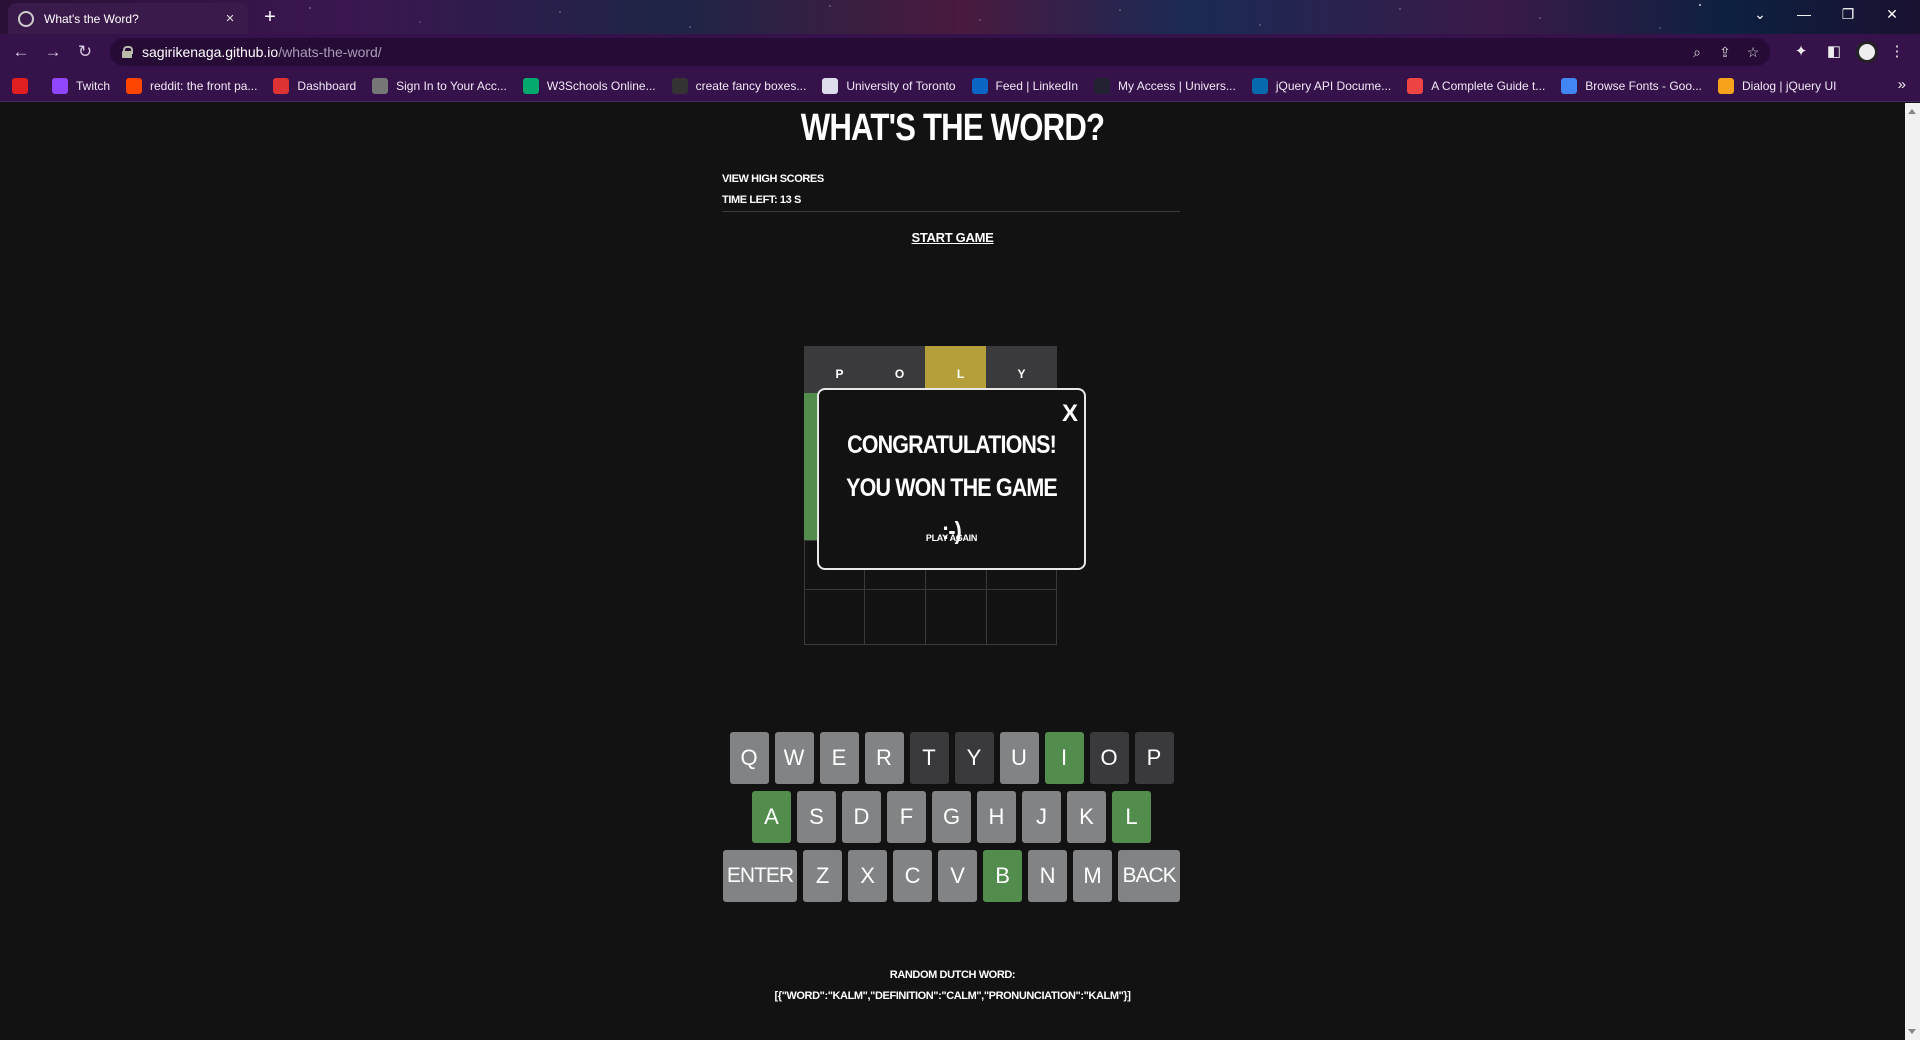 This screenshot has height=1040, width=1920. I want to click on key-a: A, so click(771, 817).